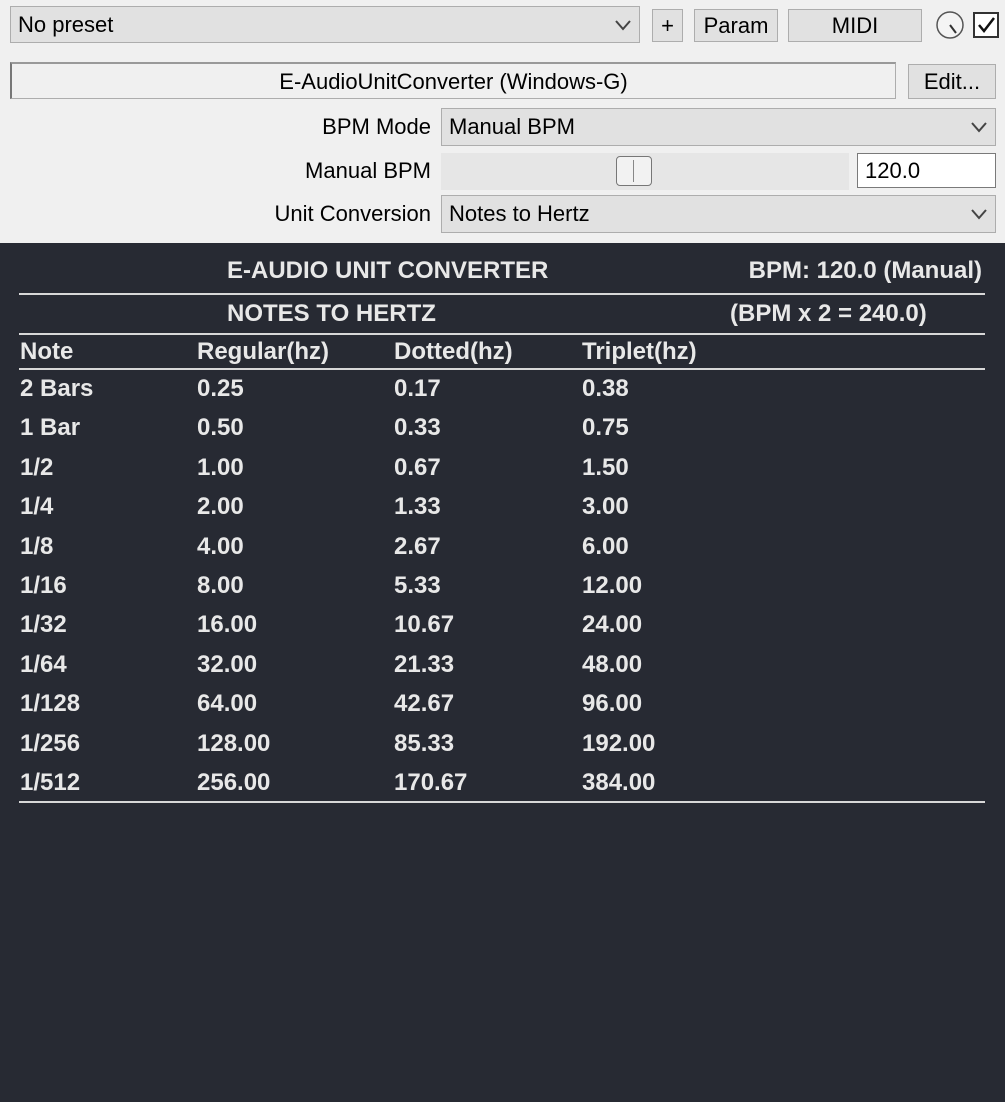 This screenshot has width=1005, height=1102. I want to click on table-cell: 1/4, so click(37, 506).